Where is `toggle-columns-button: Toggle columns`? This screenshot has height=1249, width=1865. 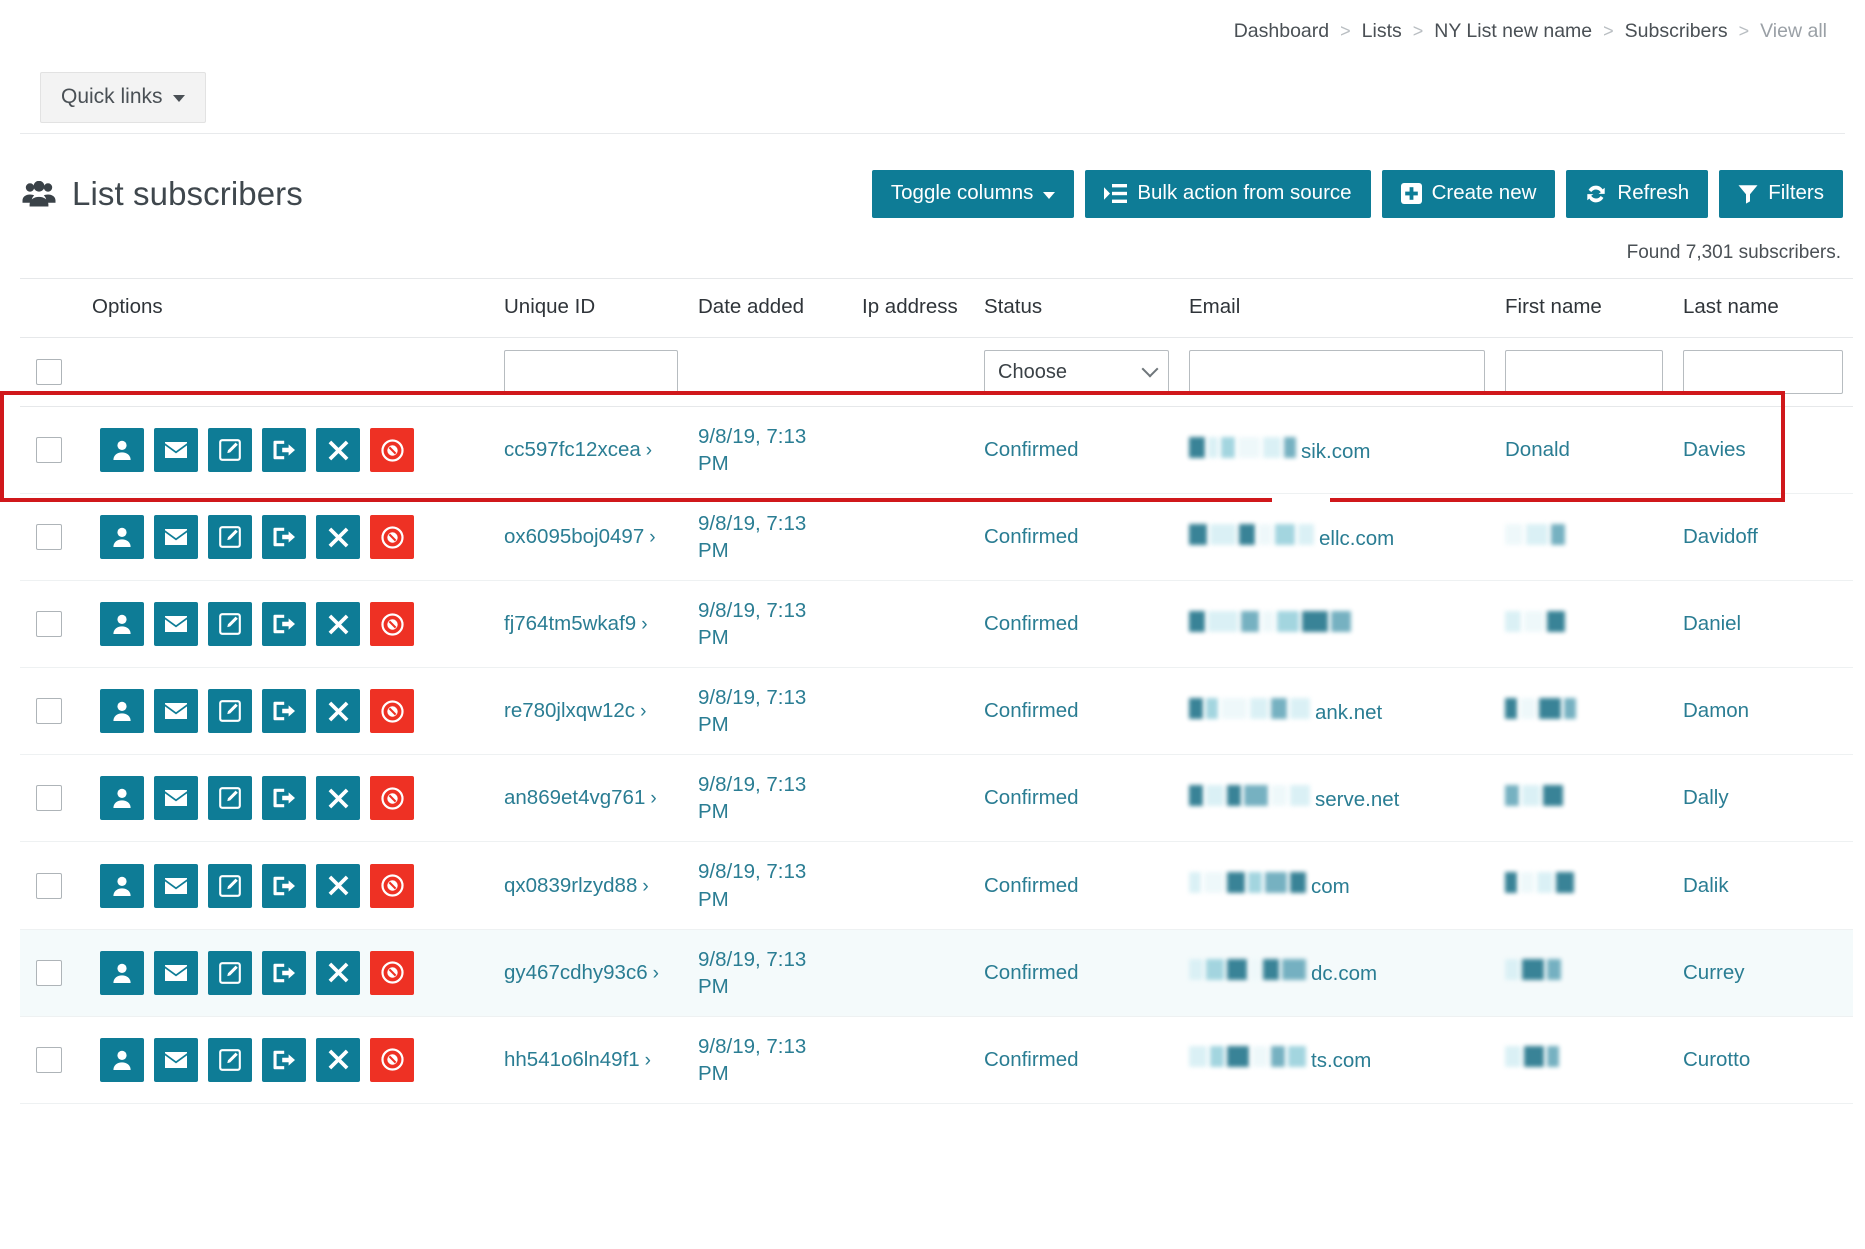
toggle-columns-button: Toggle columns is located at coordinates (973, 194).